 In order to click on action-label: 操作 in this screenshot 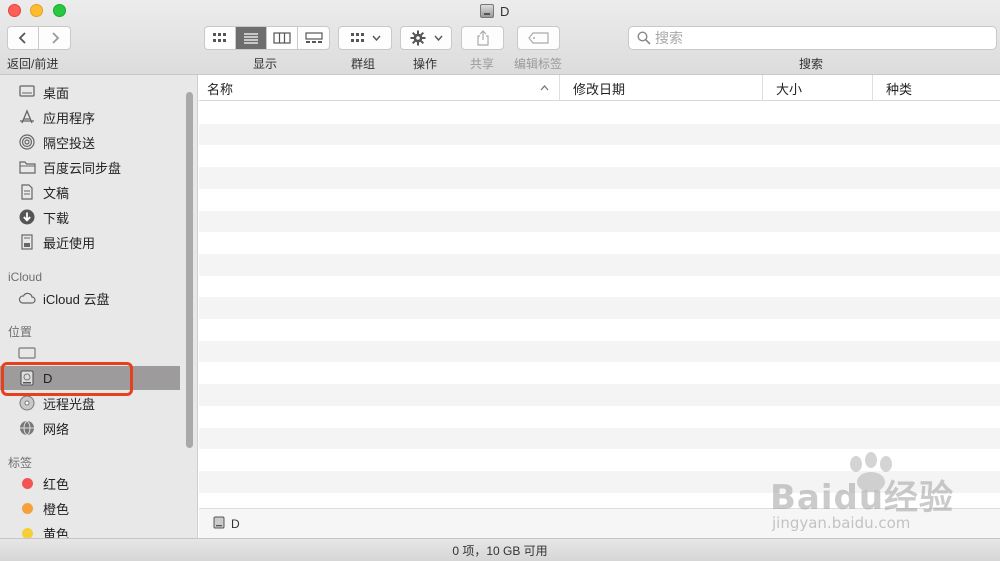, I will do `click(425, 64)`.